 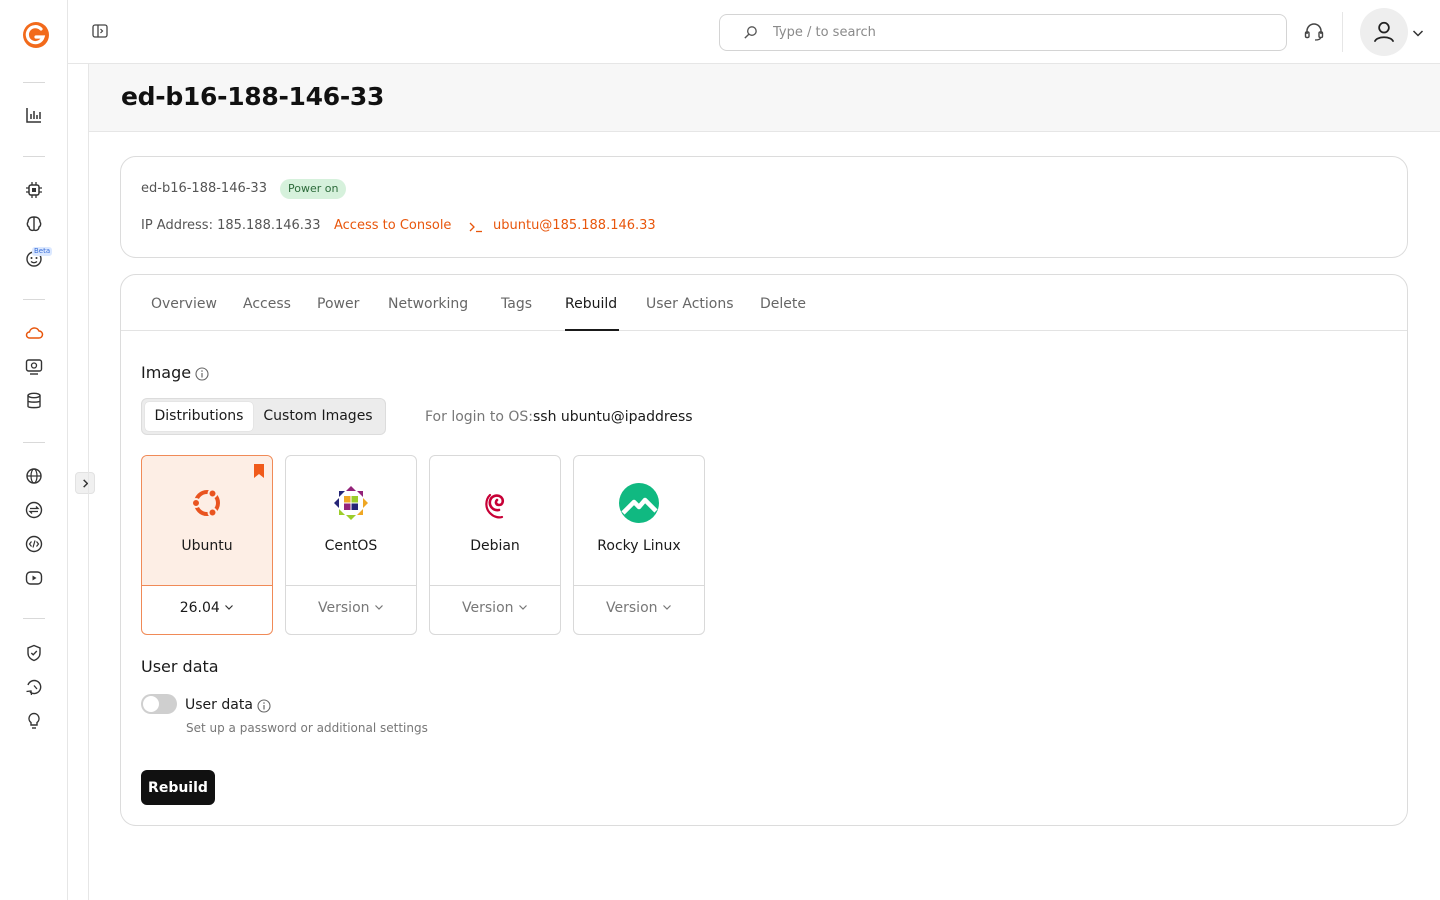 I want to click on panel-toggle-icon, so click(x=100, y=31).